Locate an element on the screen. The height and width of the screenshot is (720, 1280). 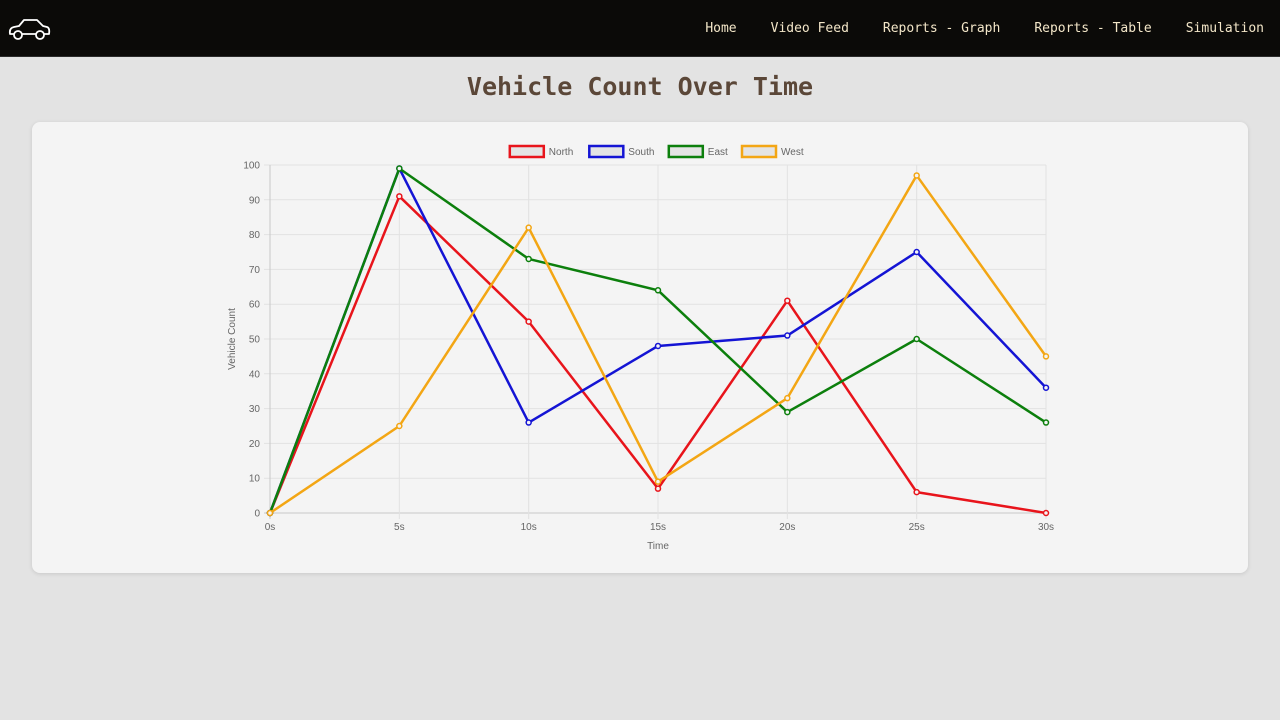
y-tick-label: 40 is located at coordinates (255, 374).